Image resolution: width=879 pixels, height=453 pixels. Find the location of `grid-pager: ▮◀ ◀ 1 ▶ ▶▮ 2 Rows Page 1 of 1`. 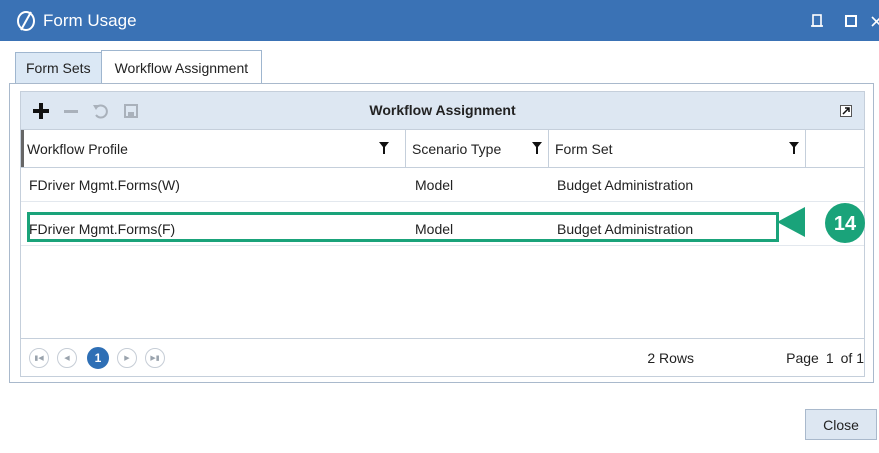

grid-pager: ▮◀ ◀ 1 ▶ ▶▮ 2 Rows Page 1 of 1 is located at coordinates (442, 357).